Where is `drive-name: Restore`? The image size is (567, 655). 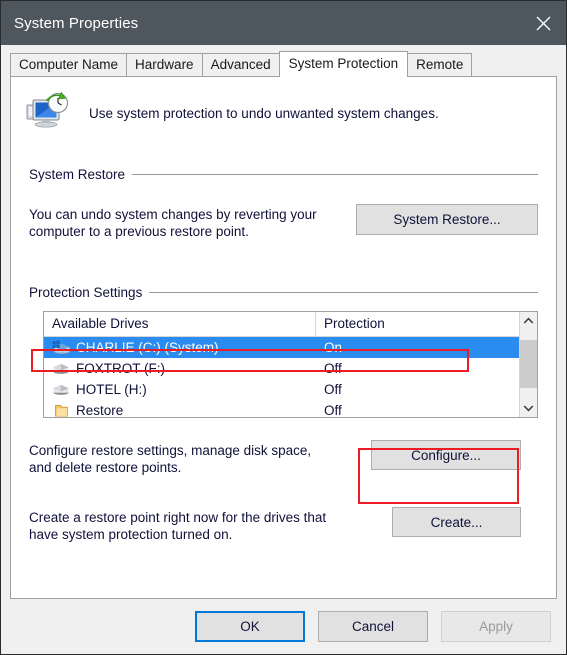 drive-name: Restore is located at coordinates (100, 410).